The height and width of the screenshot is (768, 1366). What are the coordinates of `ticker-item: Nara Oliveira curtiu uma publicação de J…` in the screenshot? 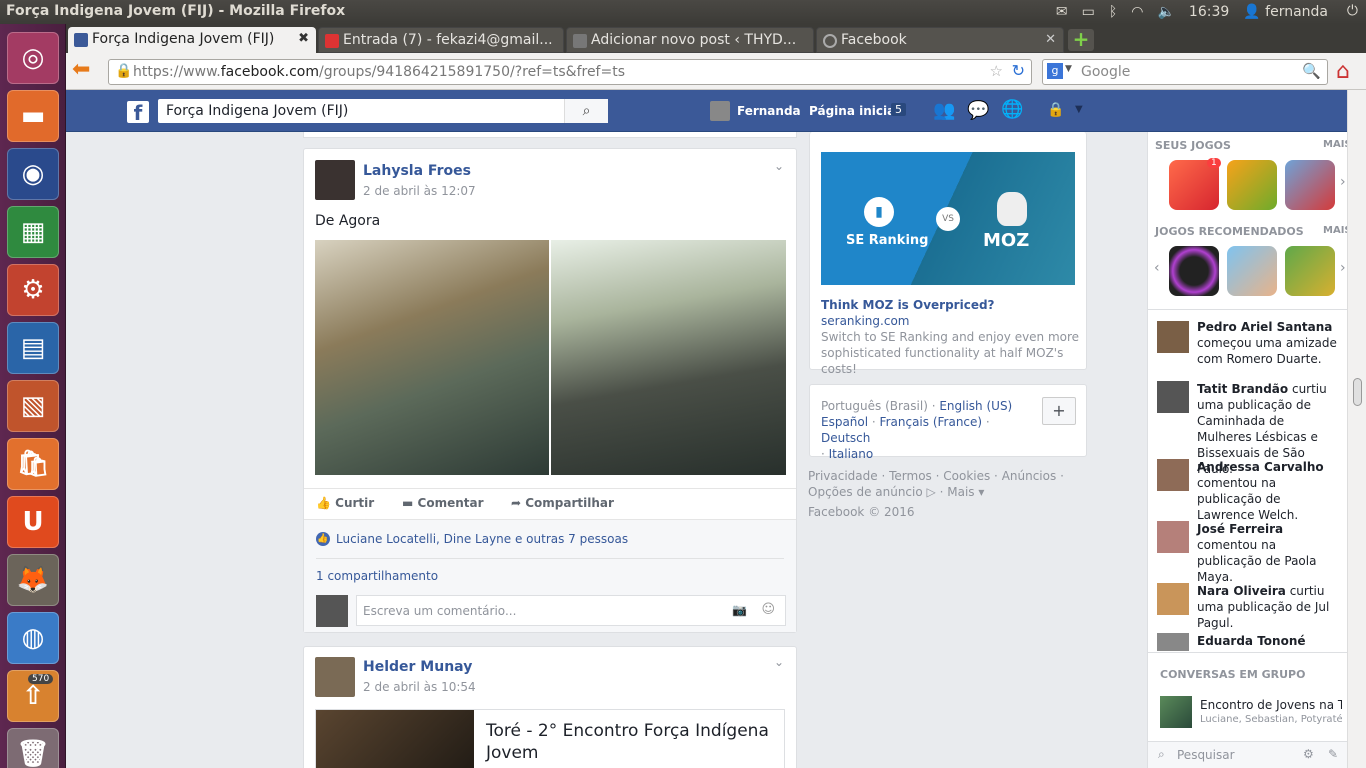 It's located at (1267, 607).